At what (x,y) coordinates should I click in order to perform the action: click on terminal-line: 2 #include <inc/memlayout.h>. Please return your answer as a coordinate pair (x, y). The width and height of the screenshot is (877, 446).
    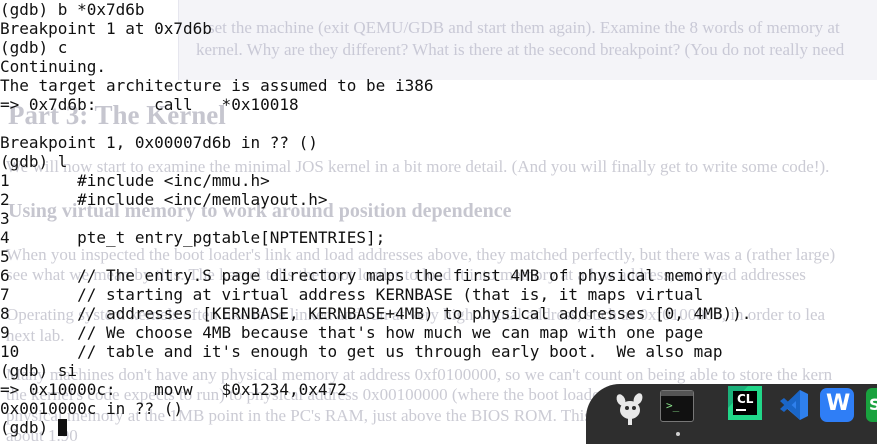
    Looking at the image, I should click on (164, 199).